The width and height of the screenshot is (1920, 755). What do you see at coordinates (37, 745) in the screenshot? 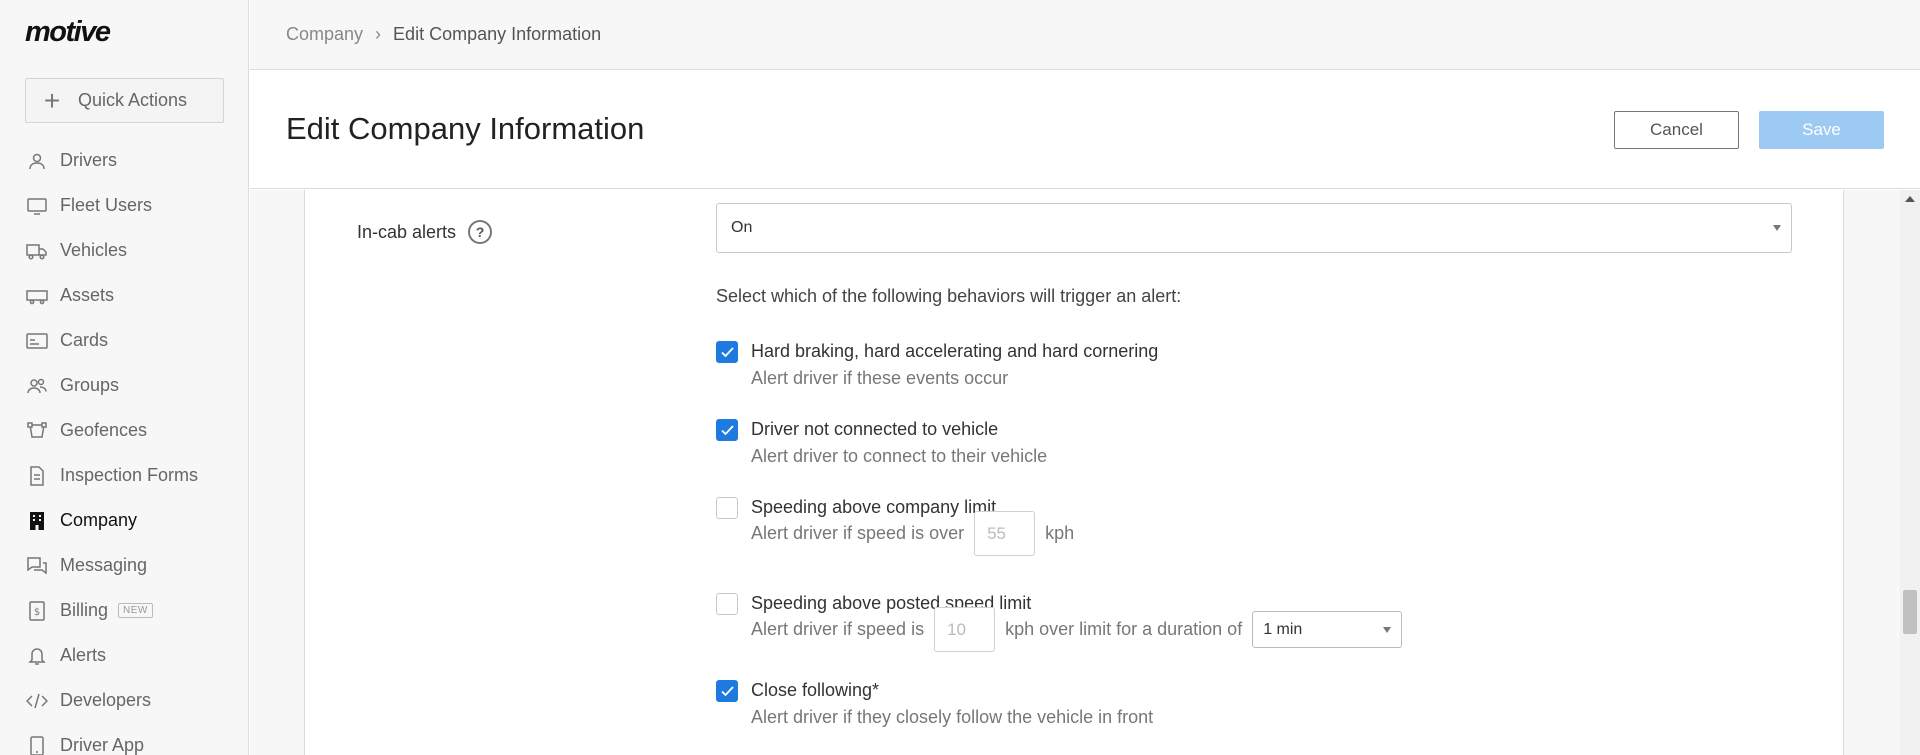
I see `phone-icon` at bounding box center [37, 745].